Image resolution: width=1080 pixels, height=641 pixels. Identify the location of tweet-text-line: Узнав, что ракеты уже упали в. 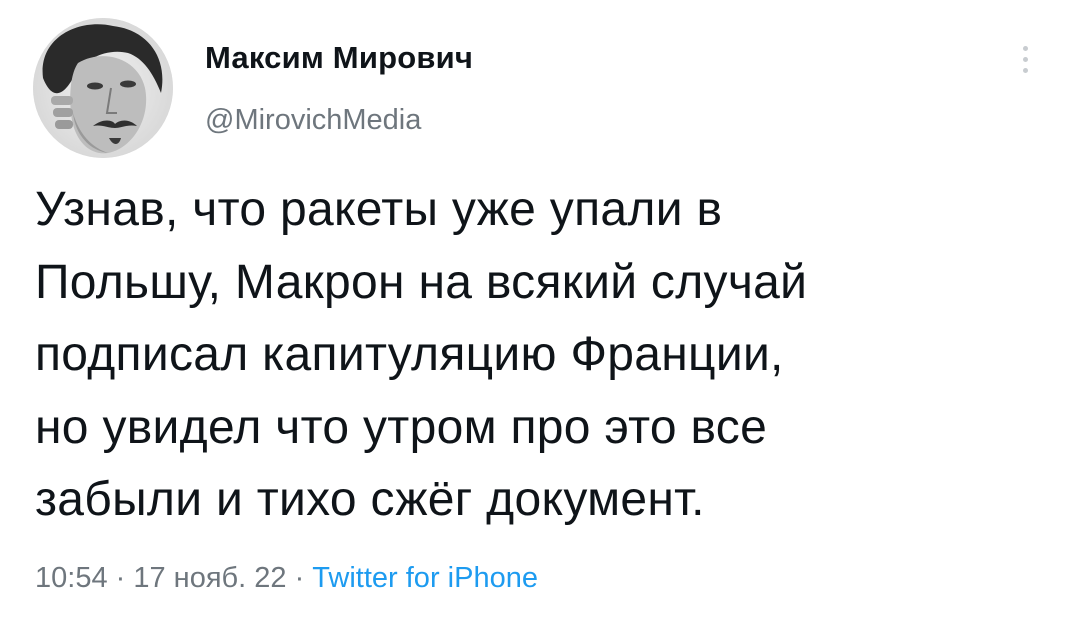
(379, 209).